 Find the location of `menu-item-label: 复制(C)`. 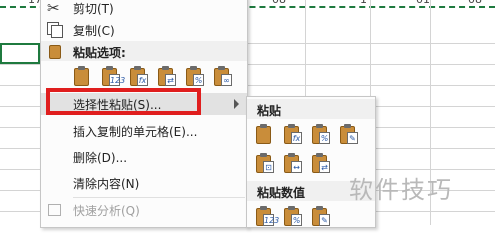

menu-item-label: 复制(C) is located at coordinates (94, 30).